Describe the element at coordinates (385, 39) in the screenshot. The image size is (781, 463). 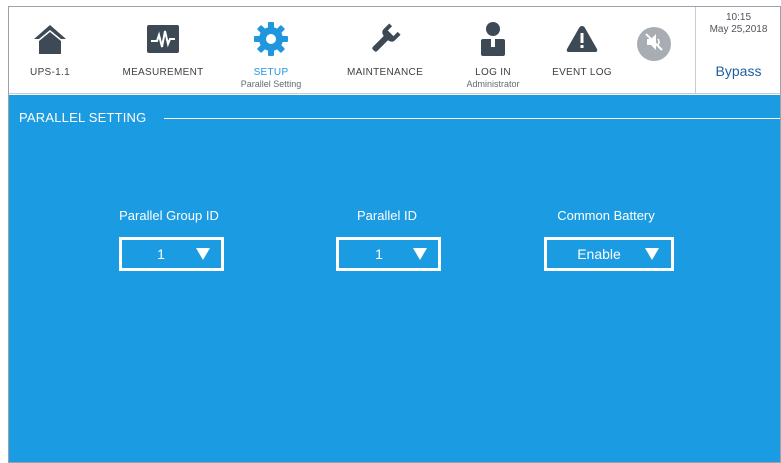
I see `wrench-icon` at that location.